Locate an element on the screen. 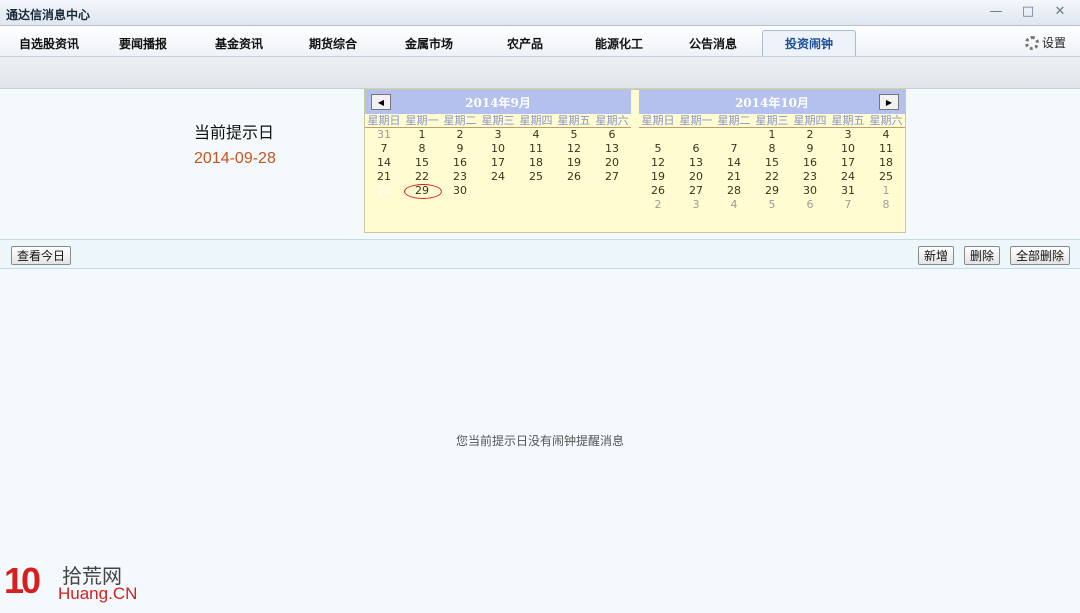 The width and height of the screenshot is (1080, 613). watermark-logo: 10 拾荒网 Huang.CN is located at coordinates (74, 583).